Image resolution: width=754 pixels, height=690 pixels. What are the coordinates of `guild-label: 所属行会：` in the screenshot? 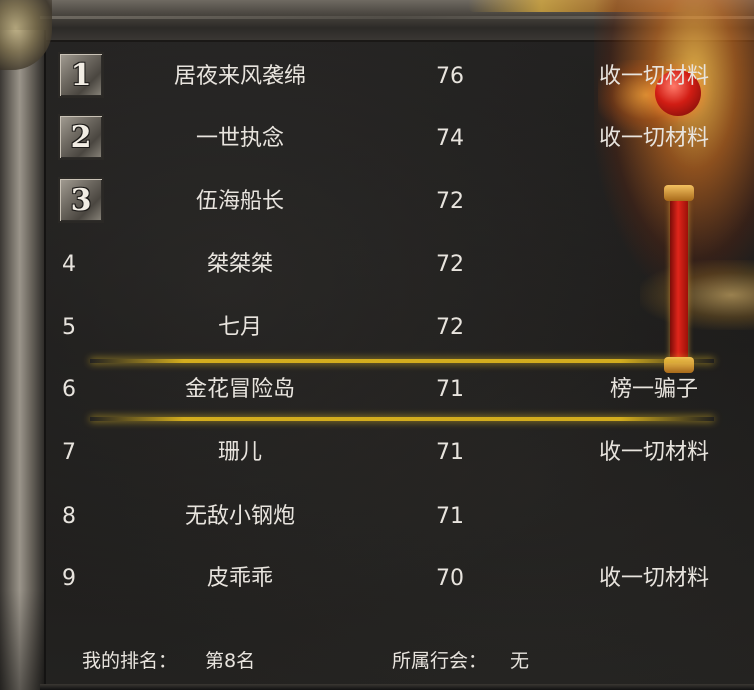 It's located at (440, 661).